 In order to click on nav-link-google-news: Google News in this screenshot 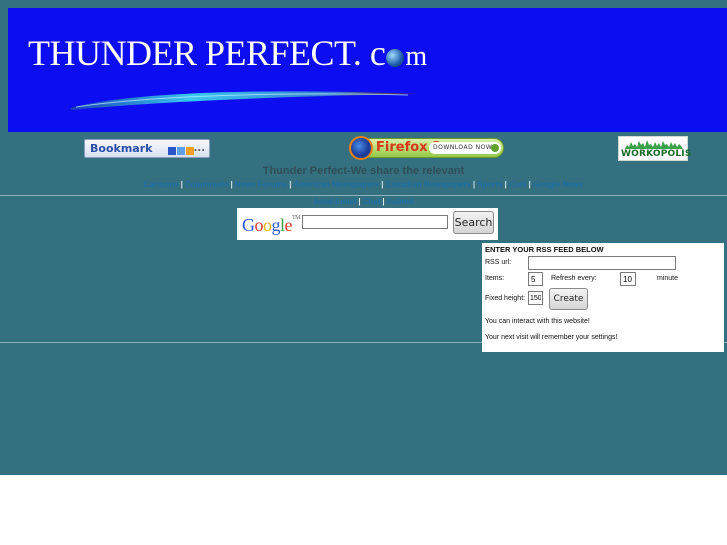, I will do `click(558, 184)`.